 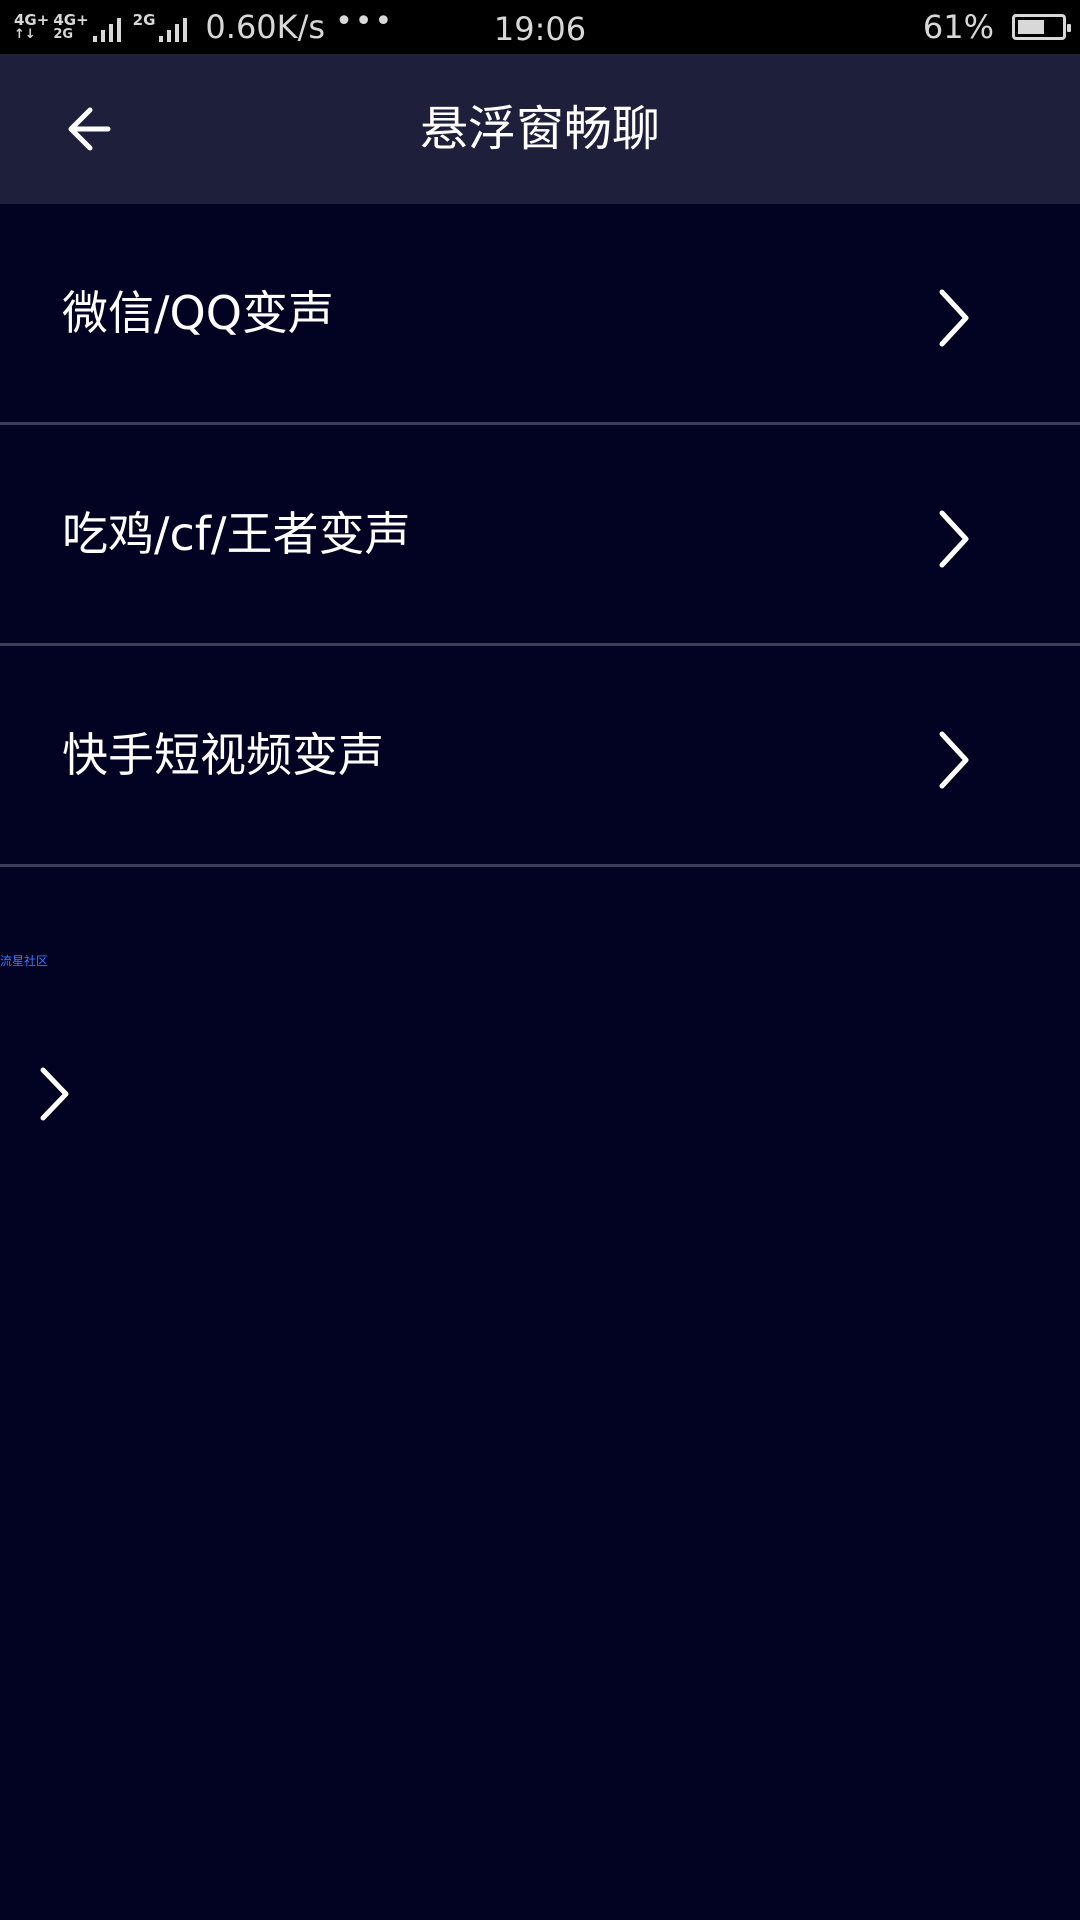 I want to click on battery-icon, so click(x=1041, y=27).